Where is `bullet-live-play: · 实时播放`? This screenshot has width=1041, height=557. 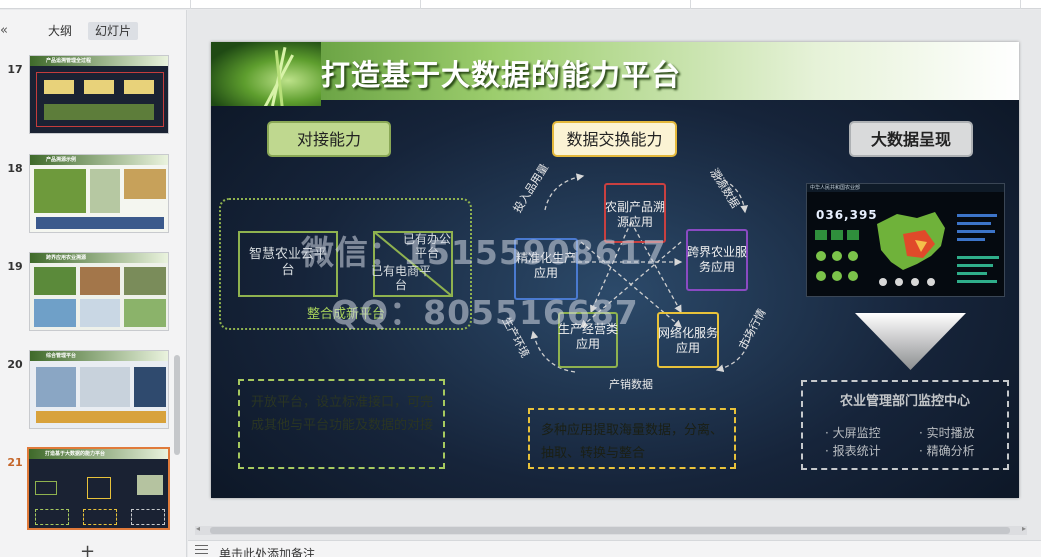 bullet-live-play: · 实时播放 is located at coordinates (947, 433).